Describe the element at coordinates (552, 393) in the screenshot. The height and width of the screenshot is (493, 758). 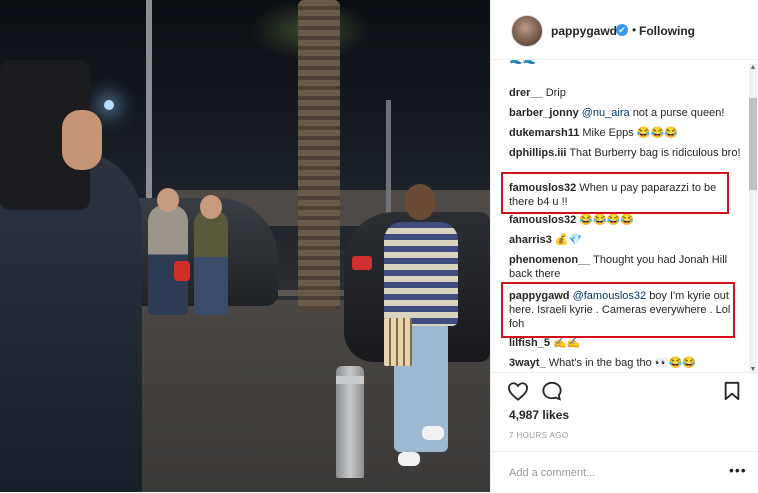
I see `comment-icon` at that location.